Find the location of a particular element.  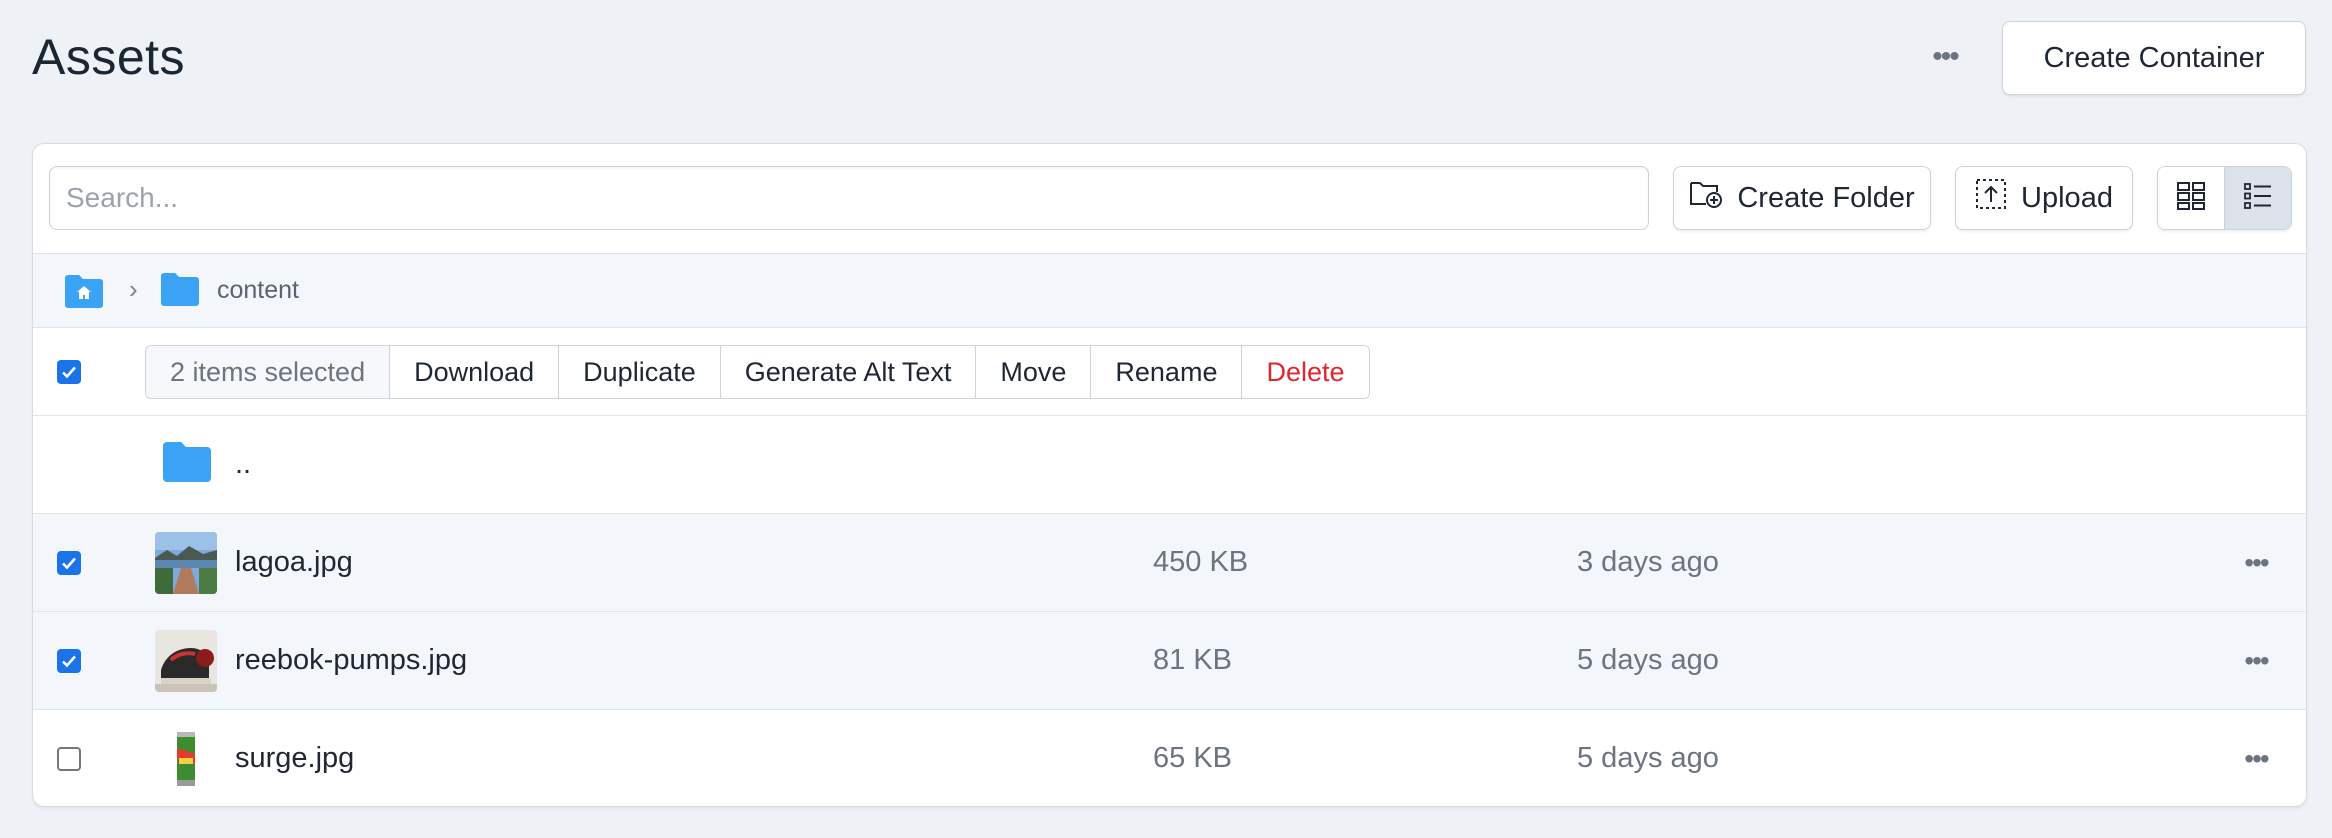

file-name: surge.jpg is located at coordinates (294, 758).